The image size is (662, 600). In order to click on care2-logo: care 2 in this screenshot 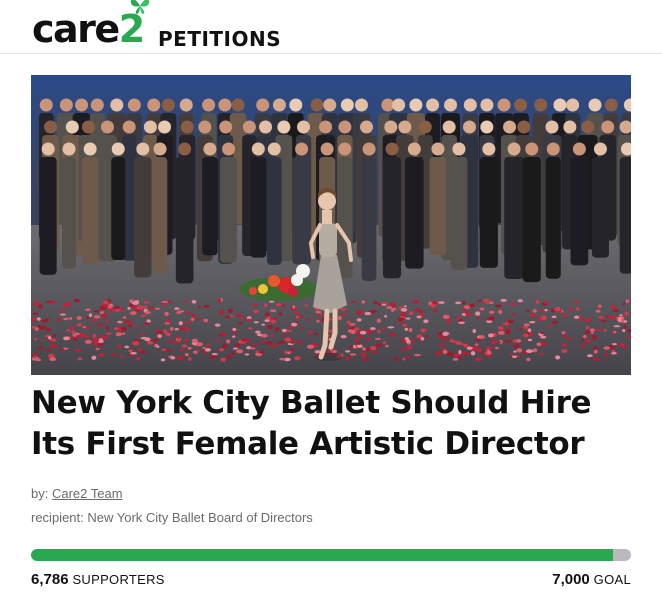, I will do `click(90, 25)`.